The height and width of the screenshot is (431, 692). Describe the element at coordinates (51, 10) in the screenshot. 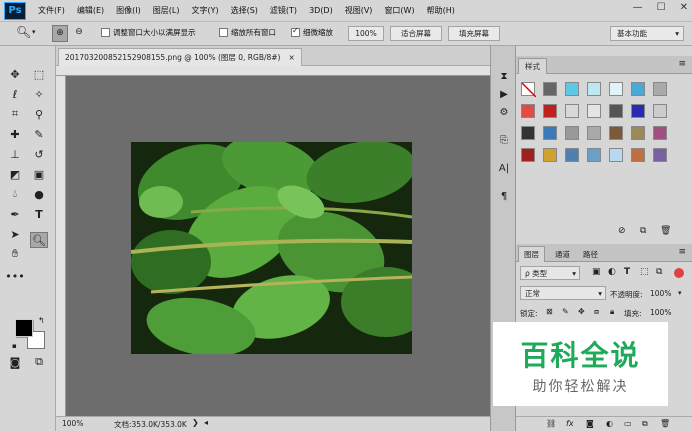

I see `menu-file: 文件(F)` at that location.